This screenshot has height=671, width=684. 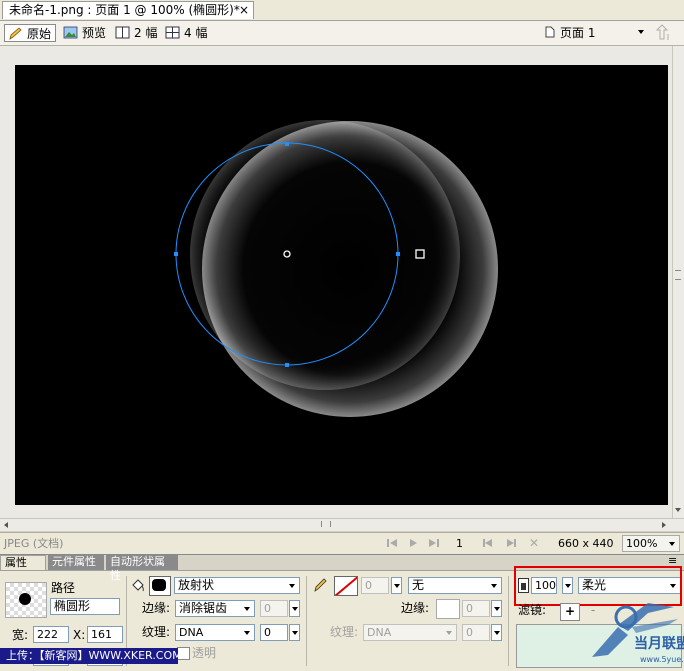 What do you see at coordinates (294, 632) in the screenshot?
I see `fill-texture-amount-dropdown` at bounding box center [294, 632].